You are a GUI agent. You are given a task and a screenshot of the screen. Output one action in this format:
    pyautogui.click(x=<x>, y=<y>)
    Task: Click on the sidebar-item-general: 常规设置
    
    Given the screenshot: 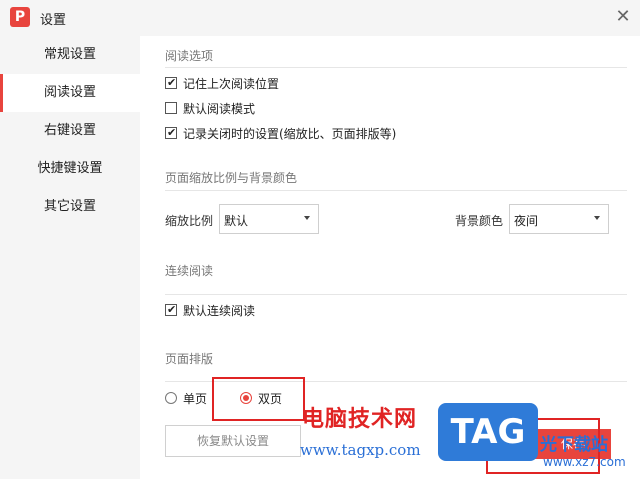 What is the action you would take?
    pyautogui.click(x=70, y=55)
    